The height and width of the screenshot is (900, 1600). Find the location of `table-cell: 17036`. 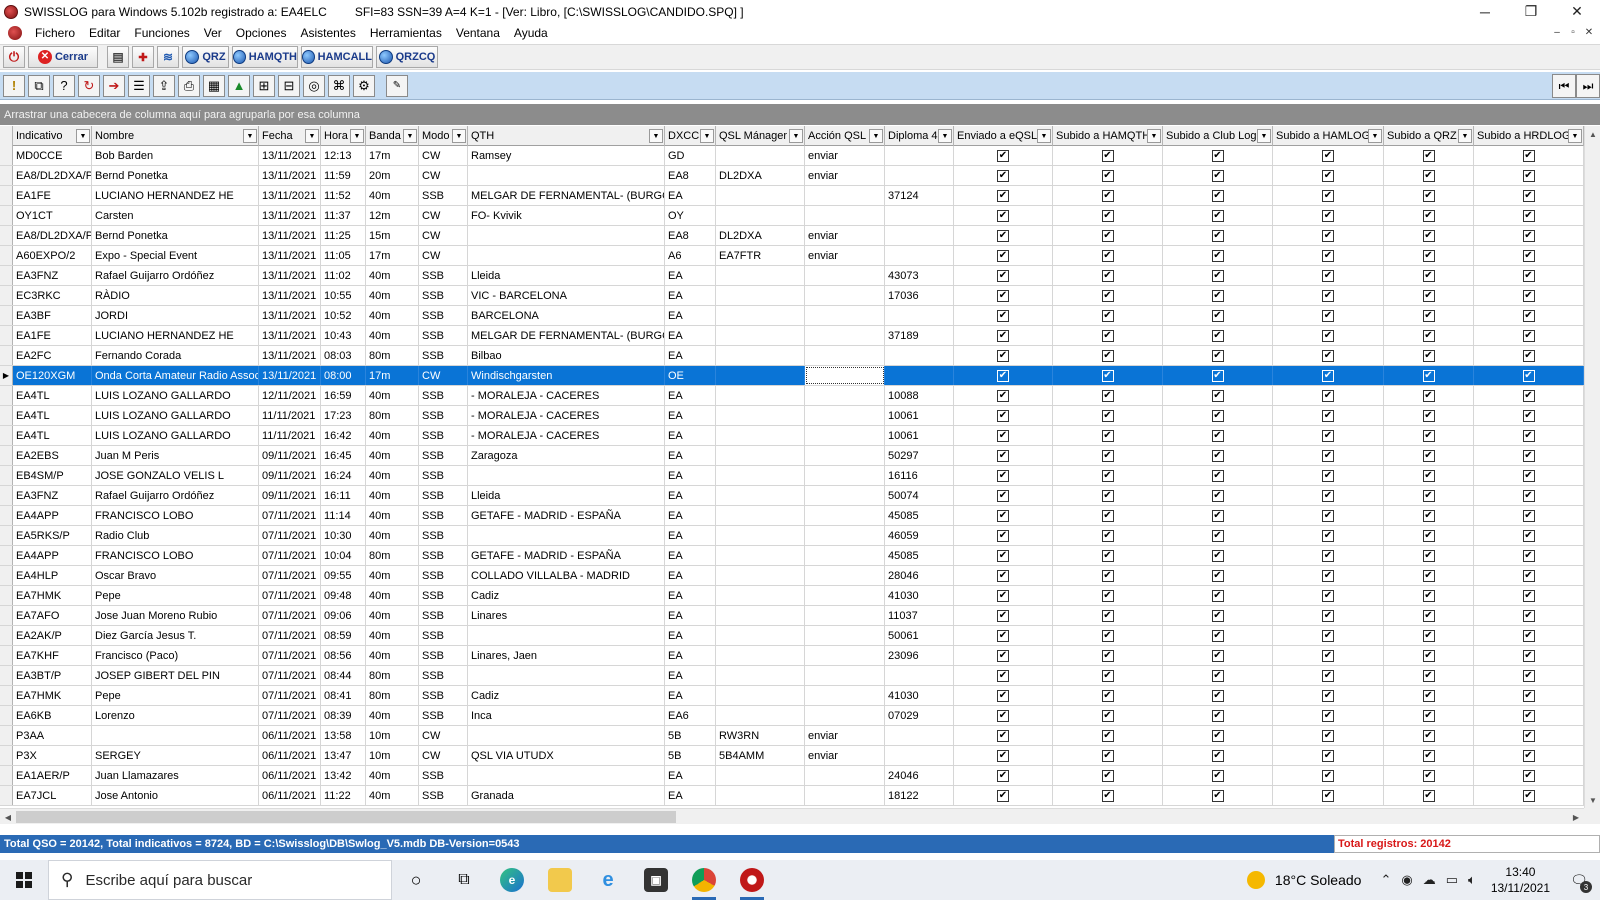

table-cell: 17036 is located at coordinates (919, 295).